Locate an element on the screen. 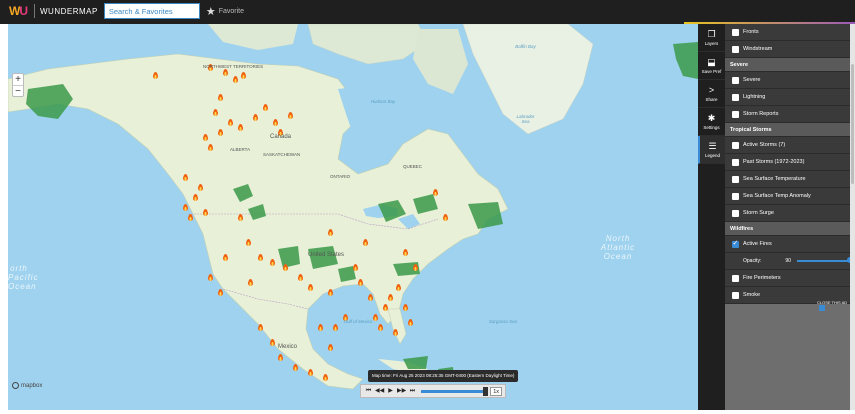 This screenshot has width=855, height=414. zoom-out-button: − is located at coordinates (18, 91).